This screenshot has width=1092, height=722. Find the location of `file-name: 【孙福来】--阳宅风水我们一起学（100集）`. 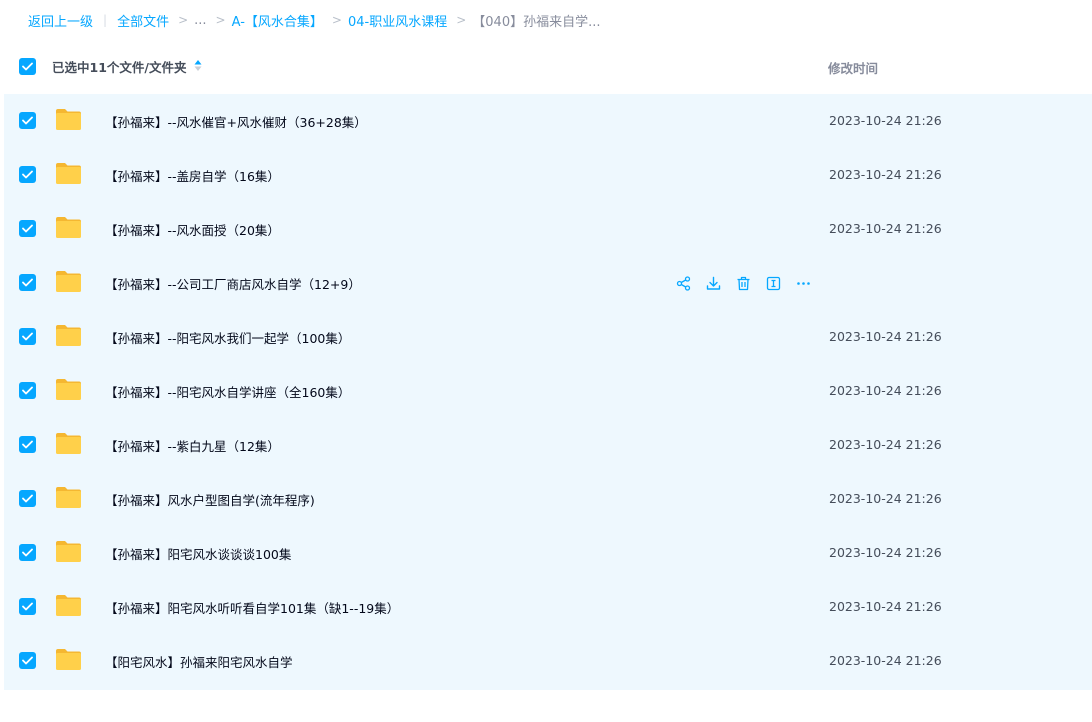

file-name: 【孙福来】--阳宅风水我们一起学（100集） is located at coordinates (227, 337).